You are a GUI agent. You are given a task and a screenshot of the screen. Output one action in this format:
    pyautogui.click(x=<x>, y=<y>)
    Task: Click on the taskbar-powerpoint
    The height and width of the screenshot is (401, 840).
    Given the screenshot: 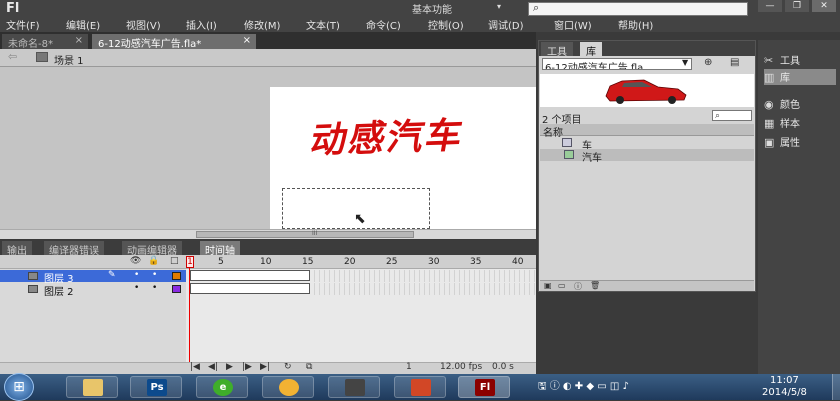 What is the action you would take?
    pyautogui.click(x=420, y=387)
    